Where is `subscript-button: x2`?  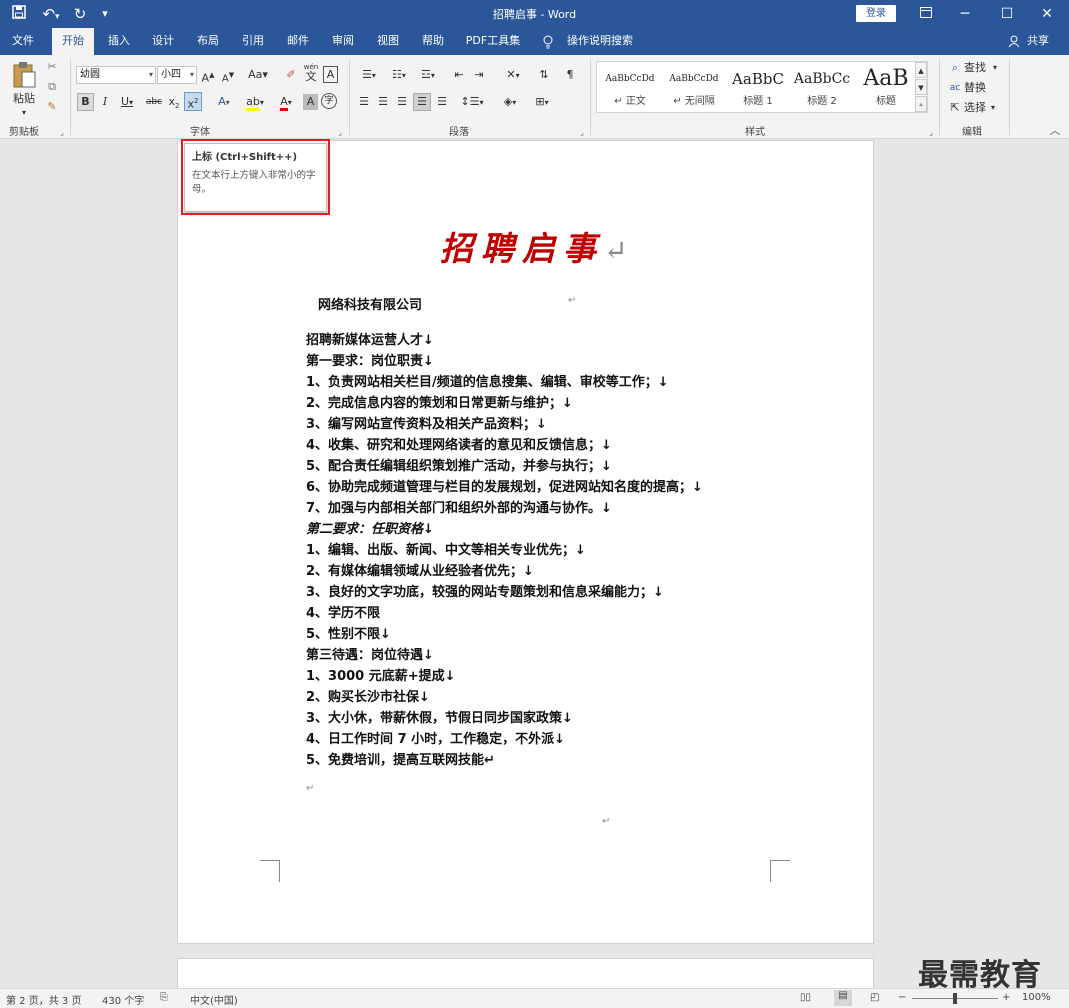 subscript-button: x2 is located at coordinates (174, 104).